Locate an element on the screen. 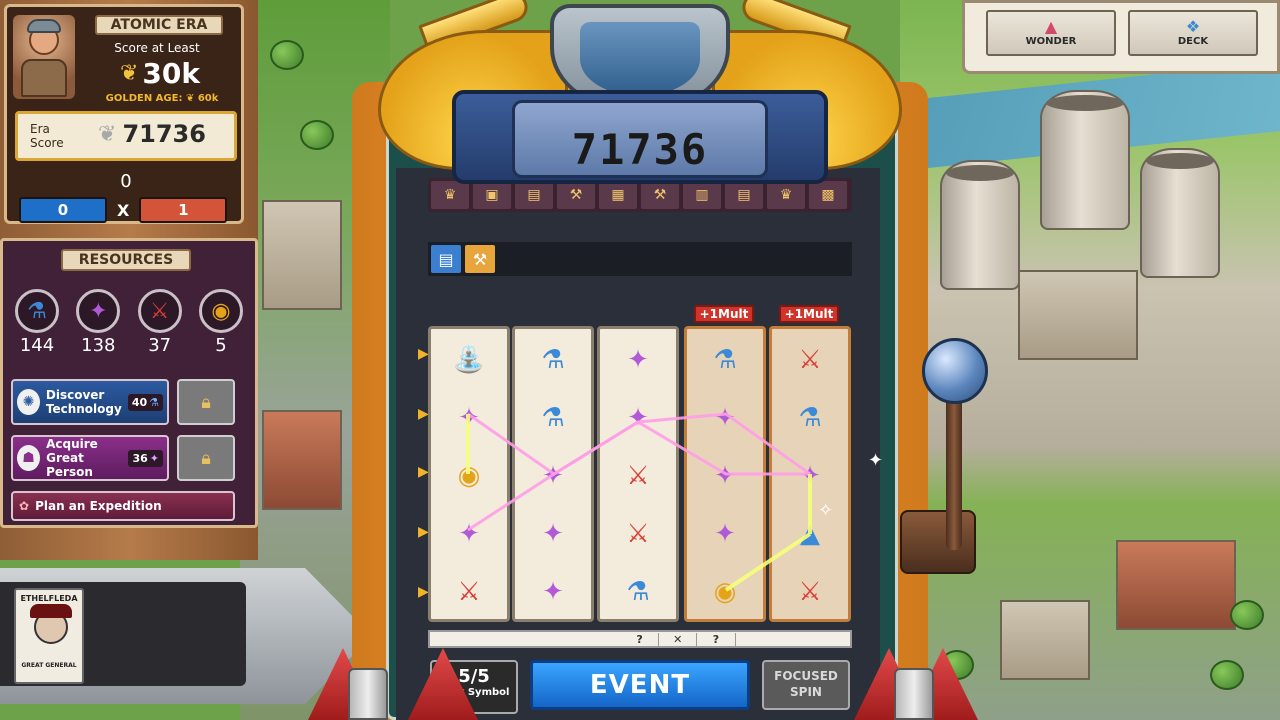 The height and width of the screenshot is (720, 1280). wonder-button: ▲ WONDER is located at coordinates (1051, 33).